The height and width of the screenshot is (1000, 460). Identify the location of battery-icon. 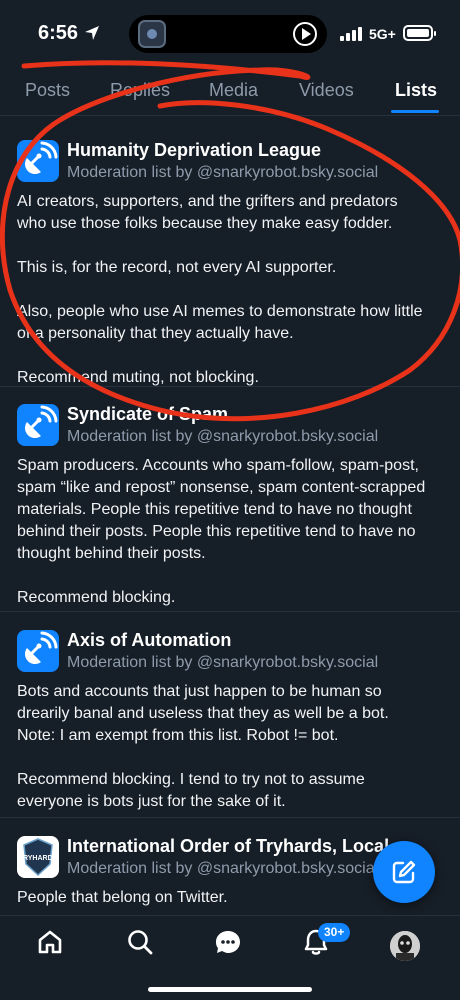
(419, 33).